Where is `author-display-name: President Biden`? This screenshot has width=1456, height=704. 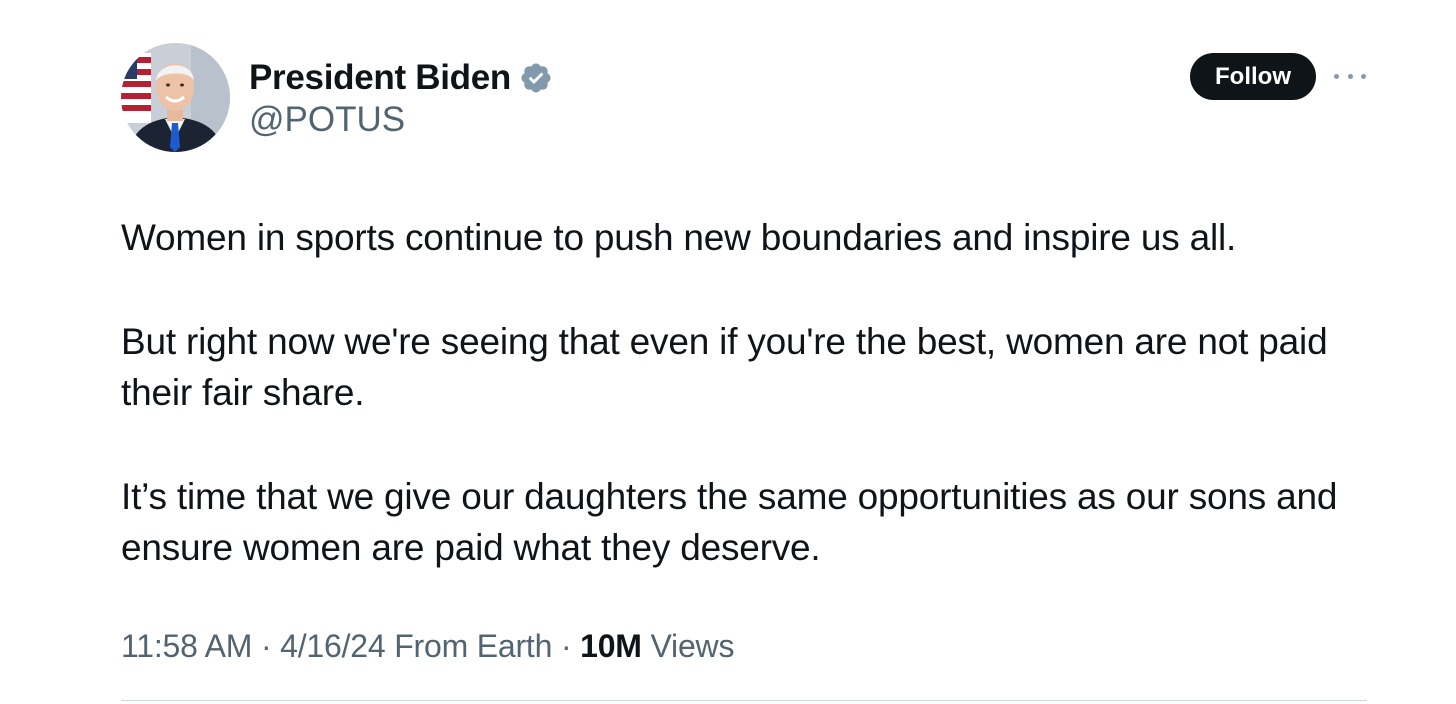
author-display-name: President Biden is located at coordinates (380, 78).